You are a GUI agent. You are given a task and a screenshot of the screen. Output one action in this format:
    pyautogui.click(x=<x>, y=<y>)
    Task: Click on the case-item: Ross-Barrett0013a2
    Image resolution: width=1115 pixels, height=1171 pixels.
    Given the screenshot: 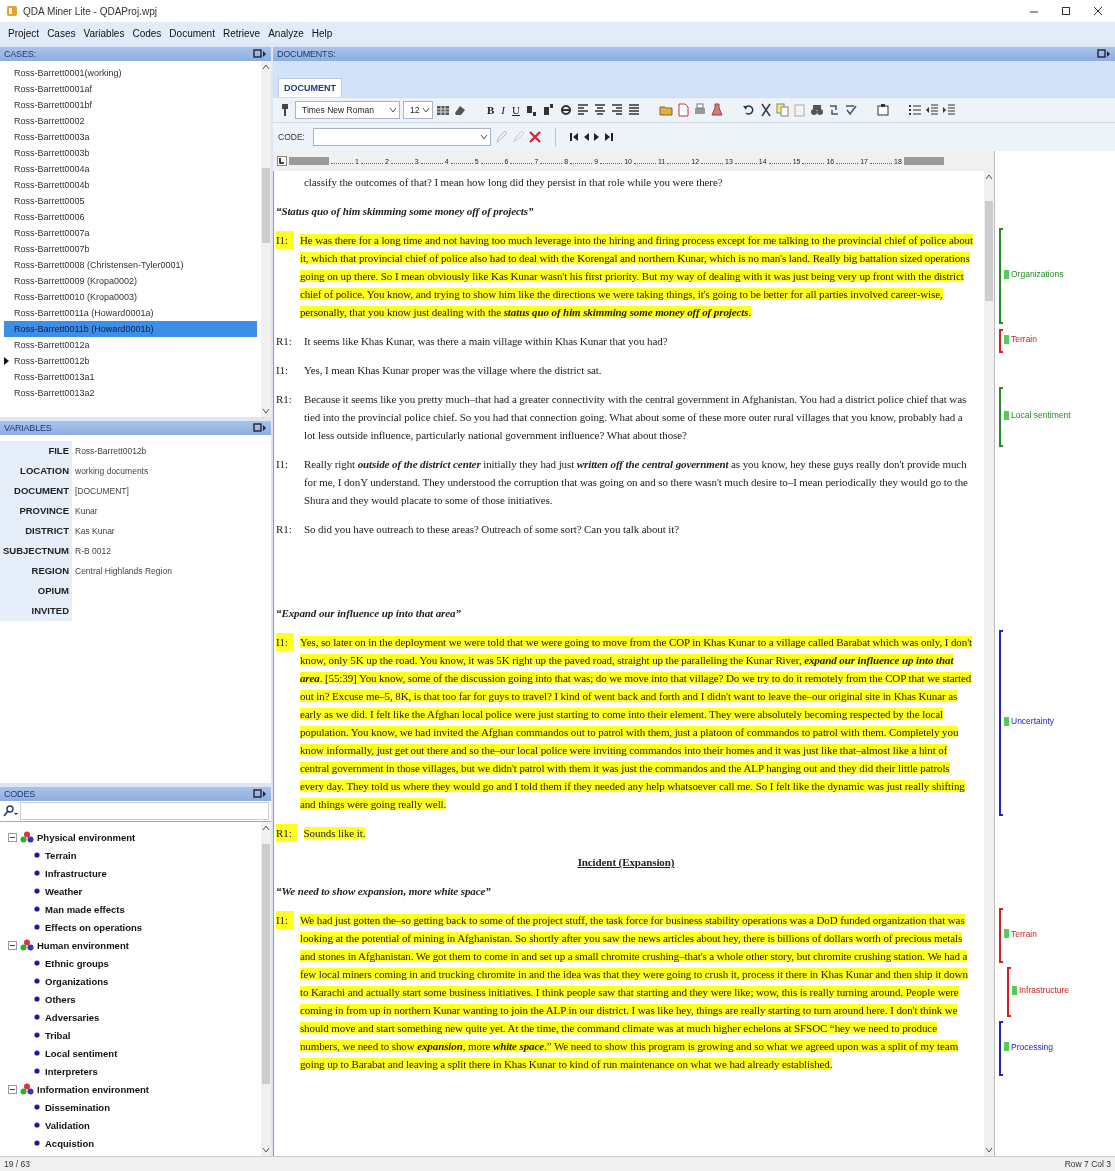 What is the action you would take?
    pyautogui.click(x=130, y=393)
    